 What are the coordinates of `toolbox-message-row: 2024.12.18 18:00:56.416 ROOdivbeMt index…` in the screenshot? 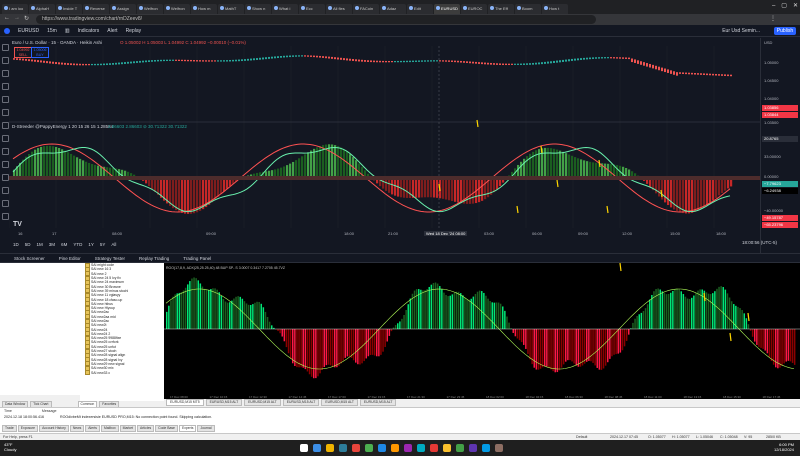 It's located at (108, 417).